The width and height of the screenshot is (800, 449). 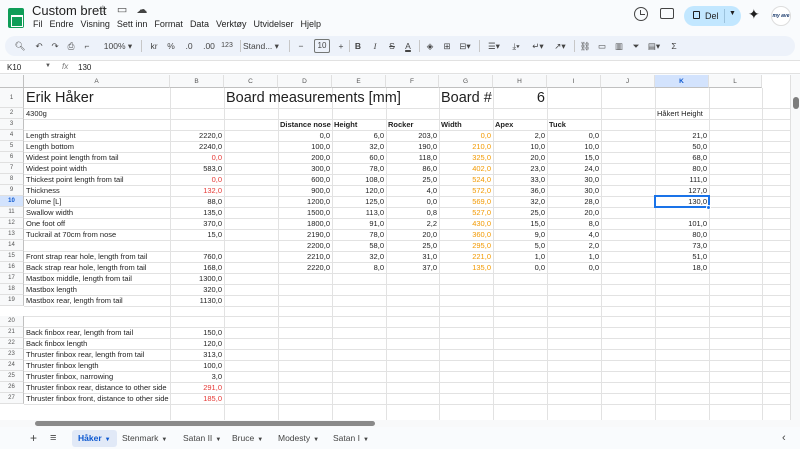 What do you see at coordinates (359, 267) in the screenshot?
I see `measurement-value: 8,0` at bounding box center [359, 267].